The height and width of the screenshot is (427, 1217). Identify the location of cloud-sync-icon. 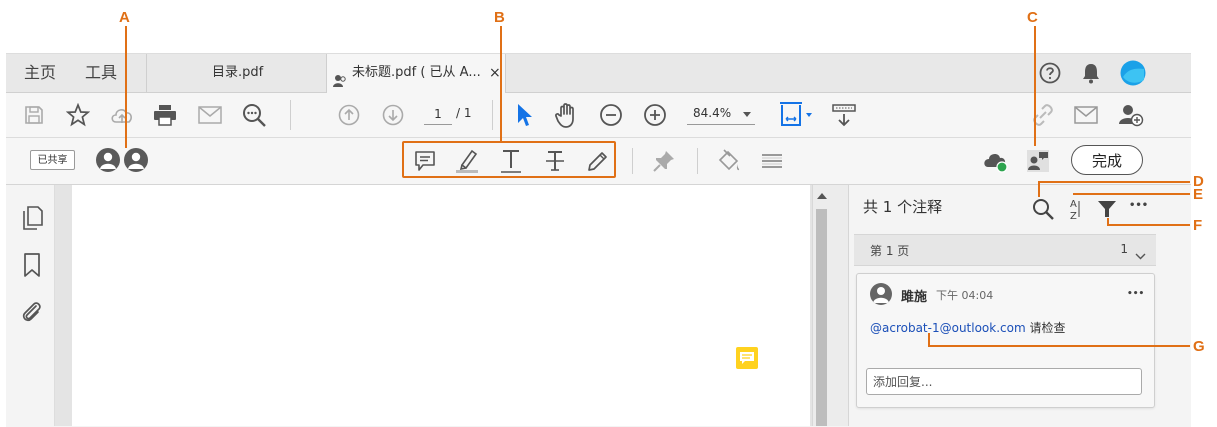
(995, 161).